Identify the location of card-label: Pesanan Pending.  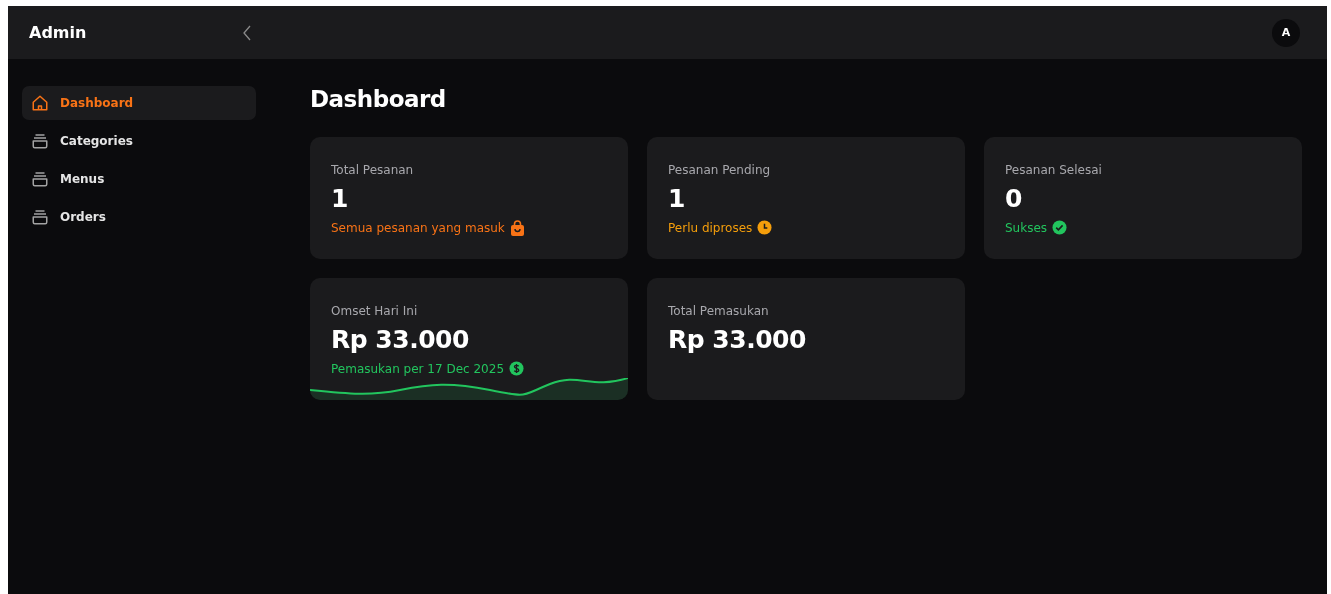
(719, 170).